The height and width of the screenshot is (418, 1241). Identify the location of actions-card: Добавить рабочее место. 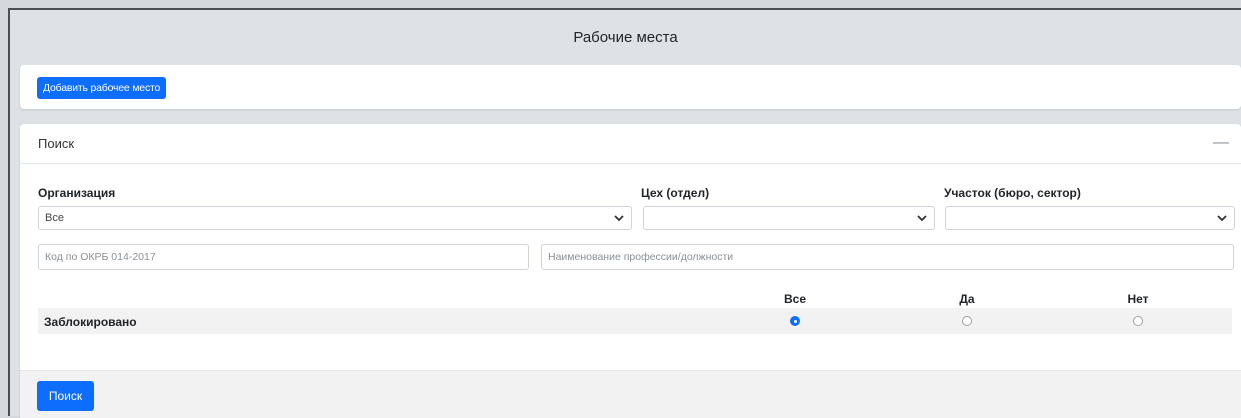
(630, 87).